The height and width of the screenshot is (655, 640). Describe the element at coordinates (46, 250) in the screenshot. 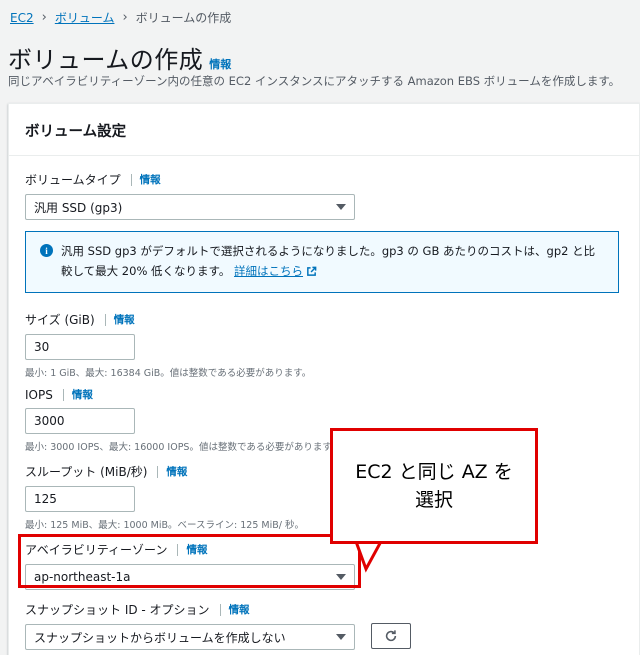

I see `info-circle-icon: i` at that location.